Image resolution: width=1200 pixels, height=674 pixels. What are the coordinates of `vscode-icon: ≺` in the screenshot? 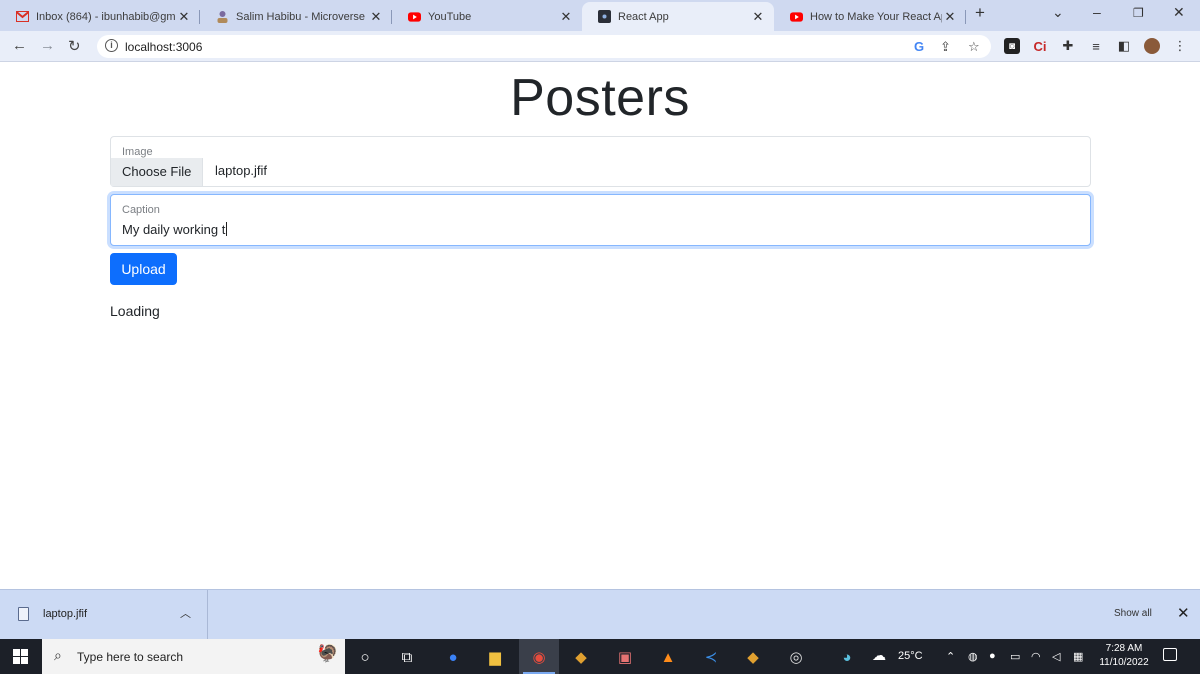 It's located at (711, 657).